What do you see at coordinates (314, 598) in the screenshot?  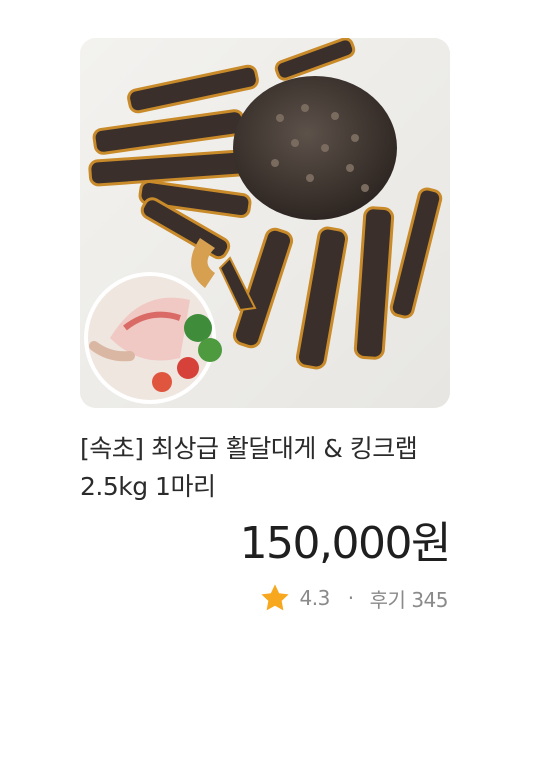 I see `rating-value: 4.3` at bounding box center [314, 598].